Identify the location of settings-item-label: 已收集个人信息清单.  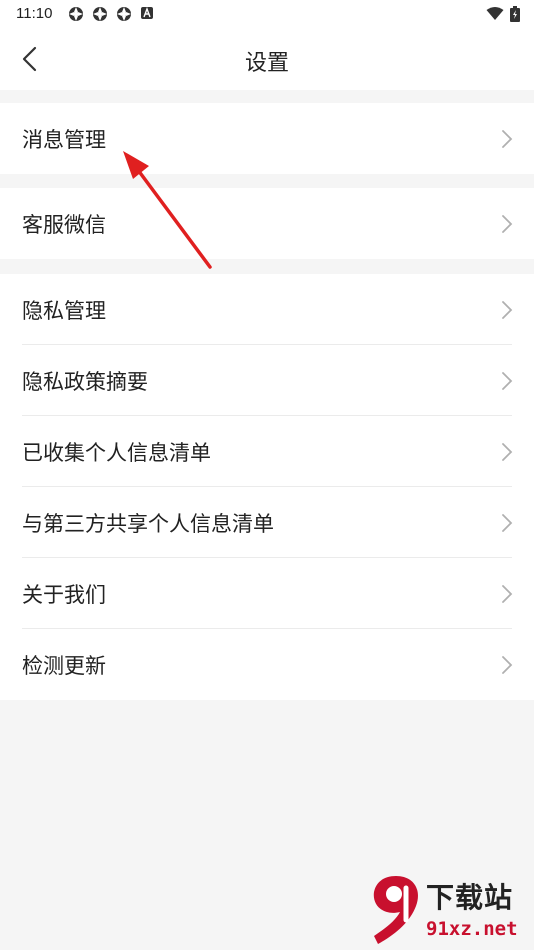
(116, 452).